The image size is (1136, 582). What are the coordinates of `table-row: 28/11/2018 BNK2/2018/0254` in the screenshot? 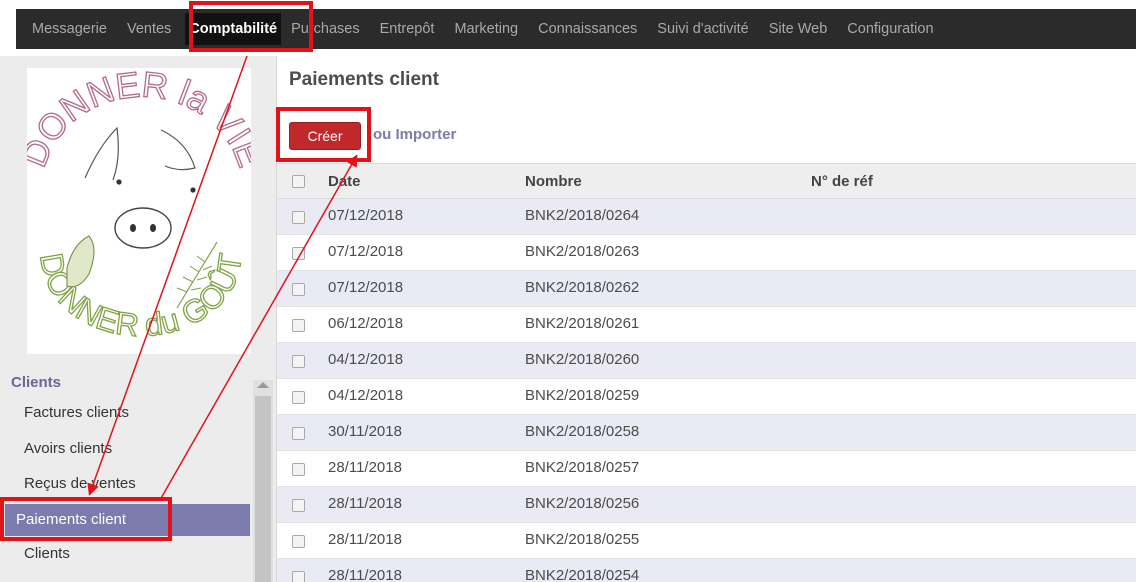 It's located at (706, 570).